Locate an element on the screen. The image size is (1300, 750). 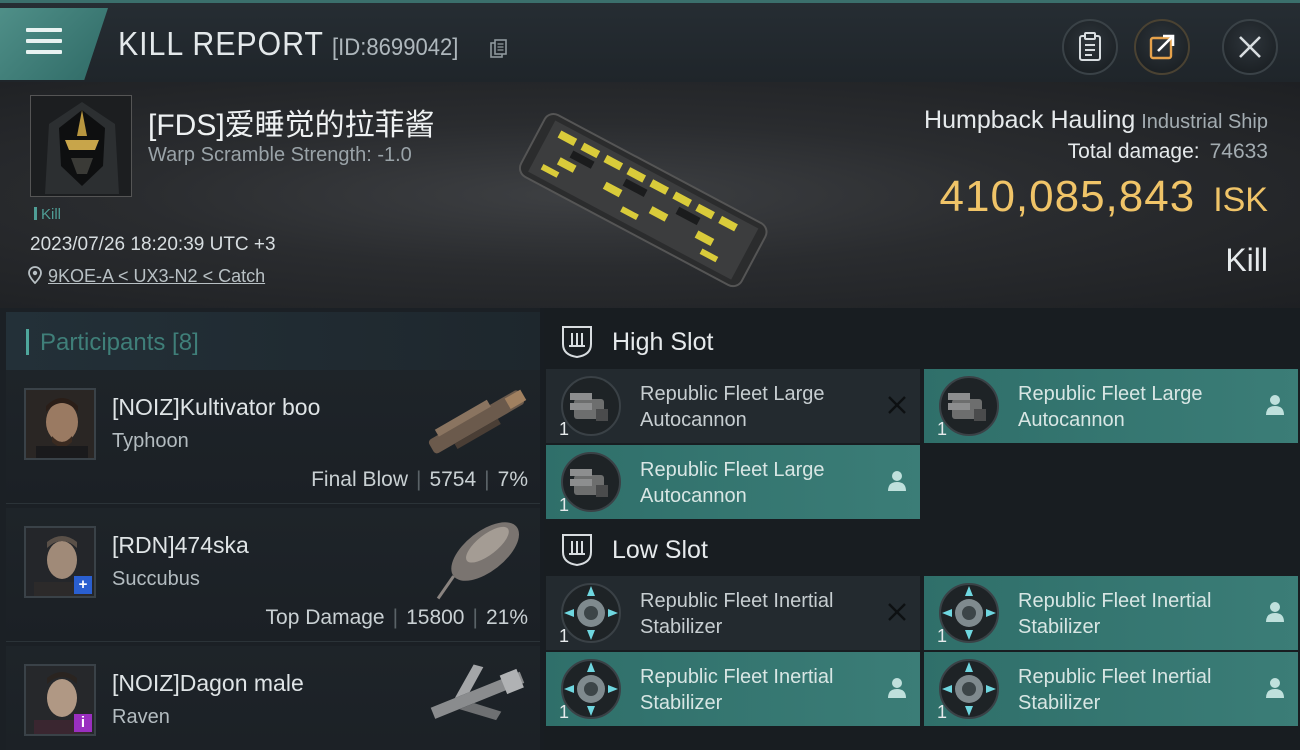
participant-stats: Final Blow | 5754 | 7% is located at coordinates (419, 479).